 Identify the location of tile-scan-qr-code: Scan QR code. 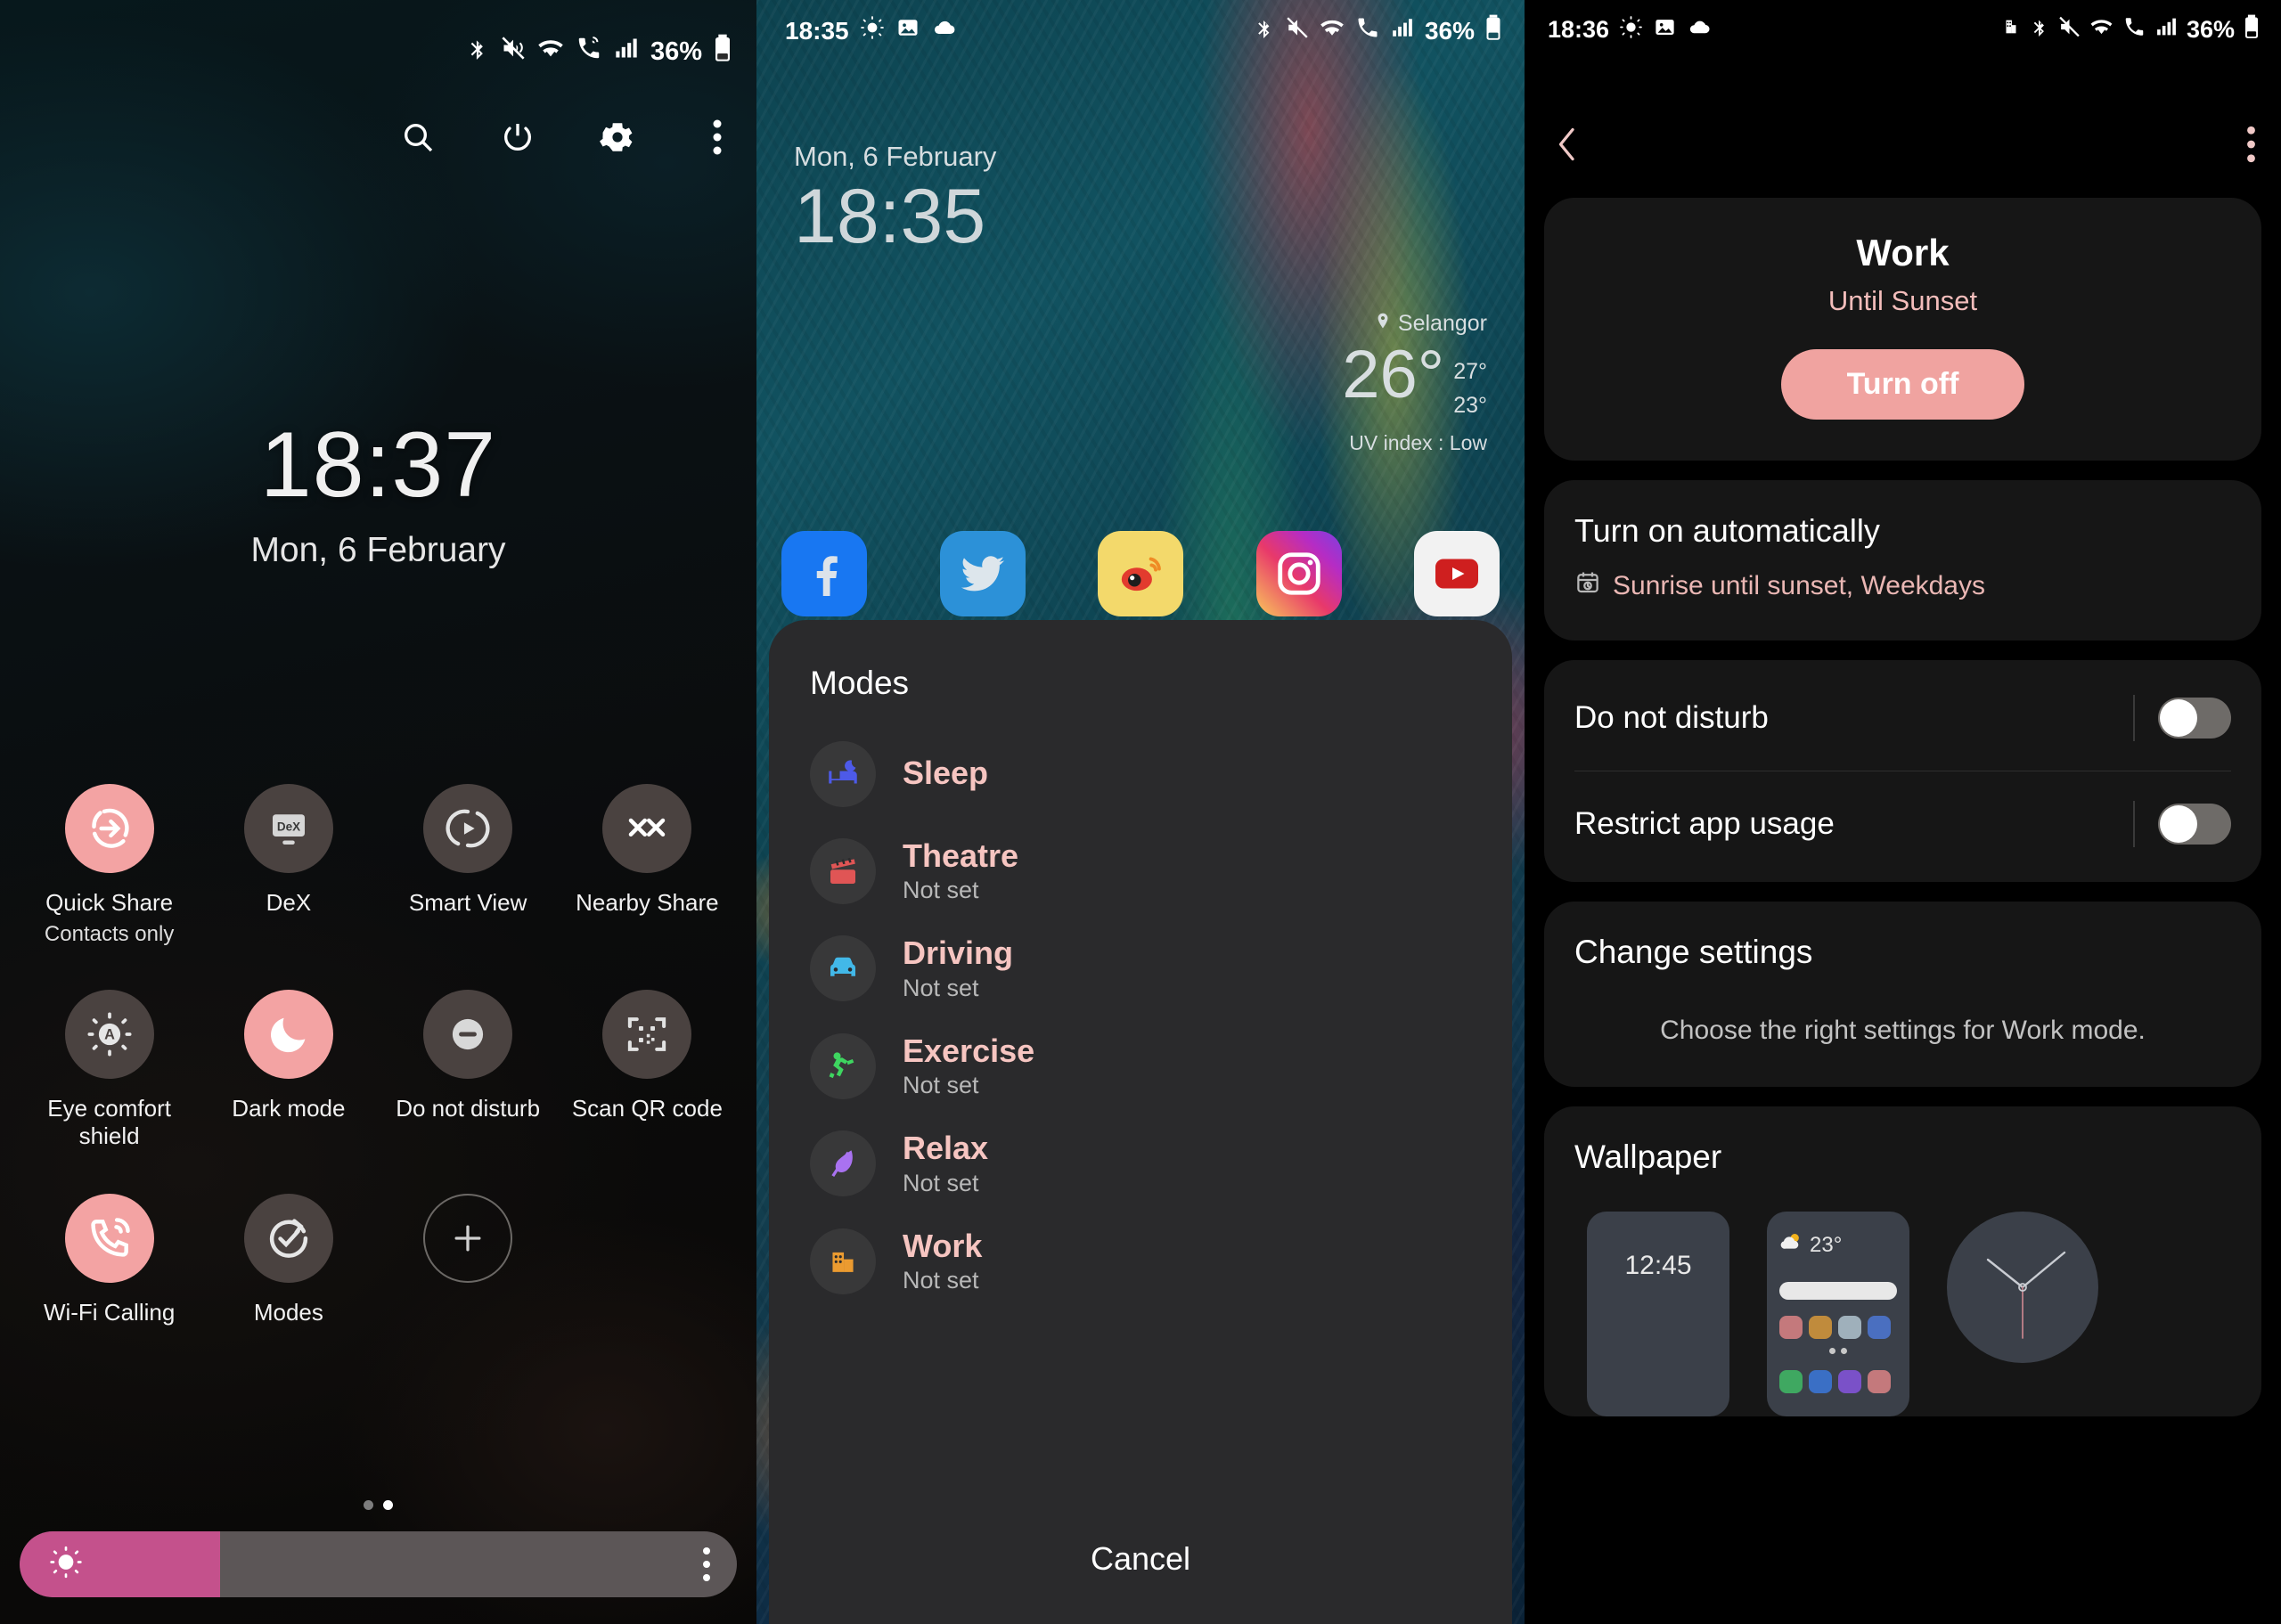
(647, 1070).